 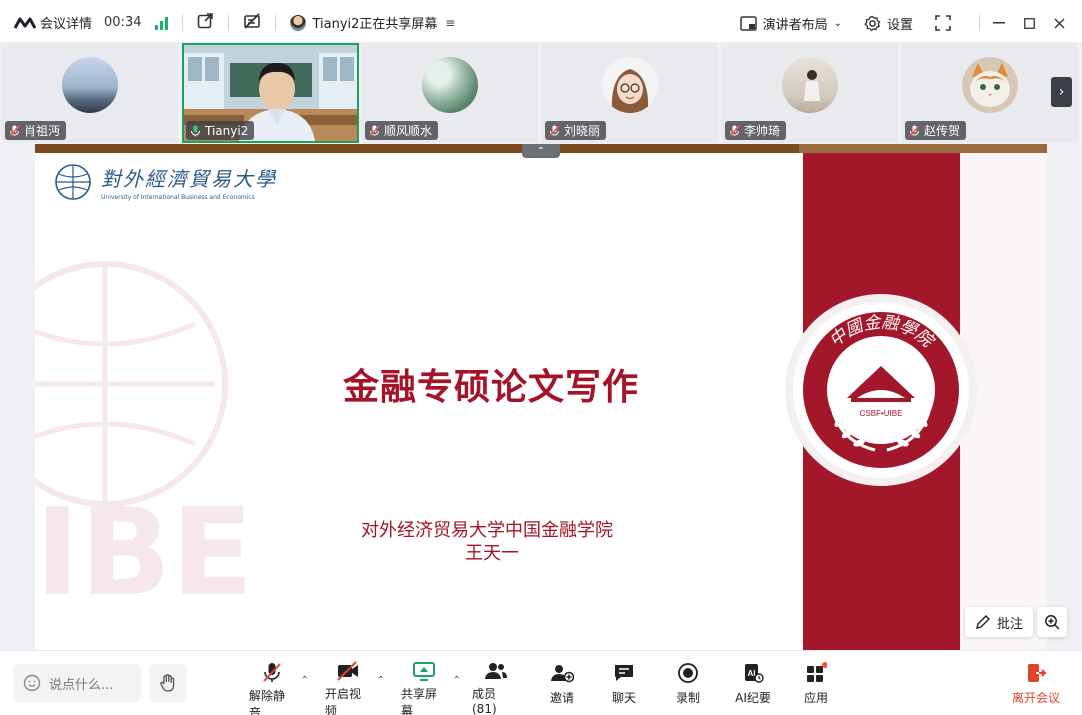 I want to click on chat-button: 聊天, so click(x=624, y=685).